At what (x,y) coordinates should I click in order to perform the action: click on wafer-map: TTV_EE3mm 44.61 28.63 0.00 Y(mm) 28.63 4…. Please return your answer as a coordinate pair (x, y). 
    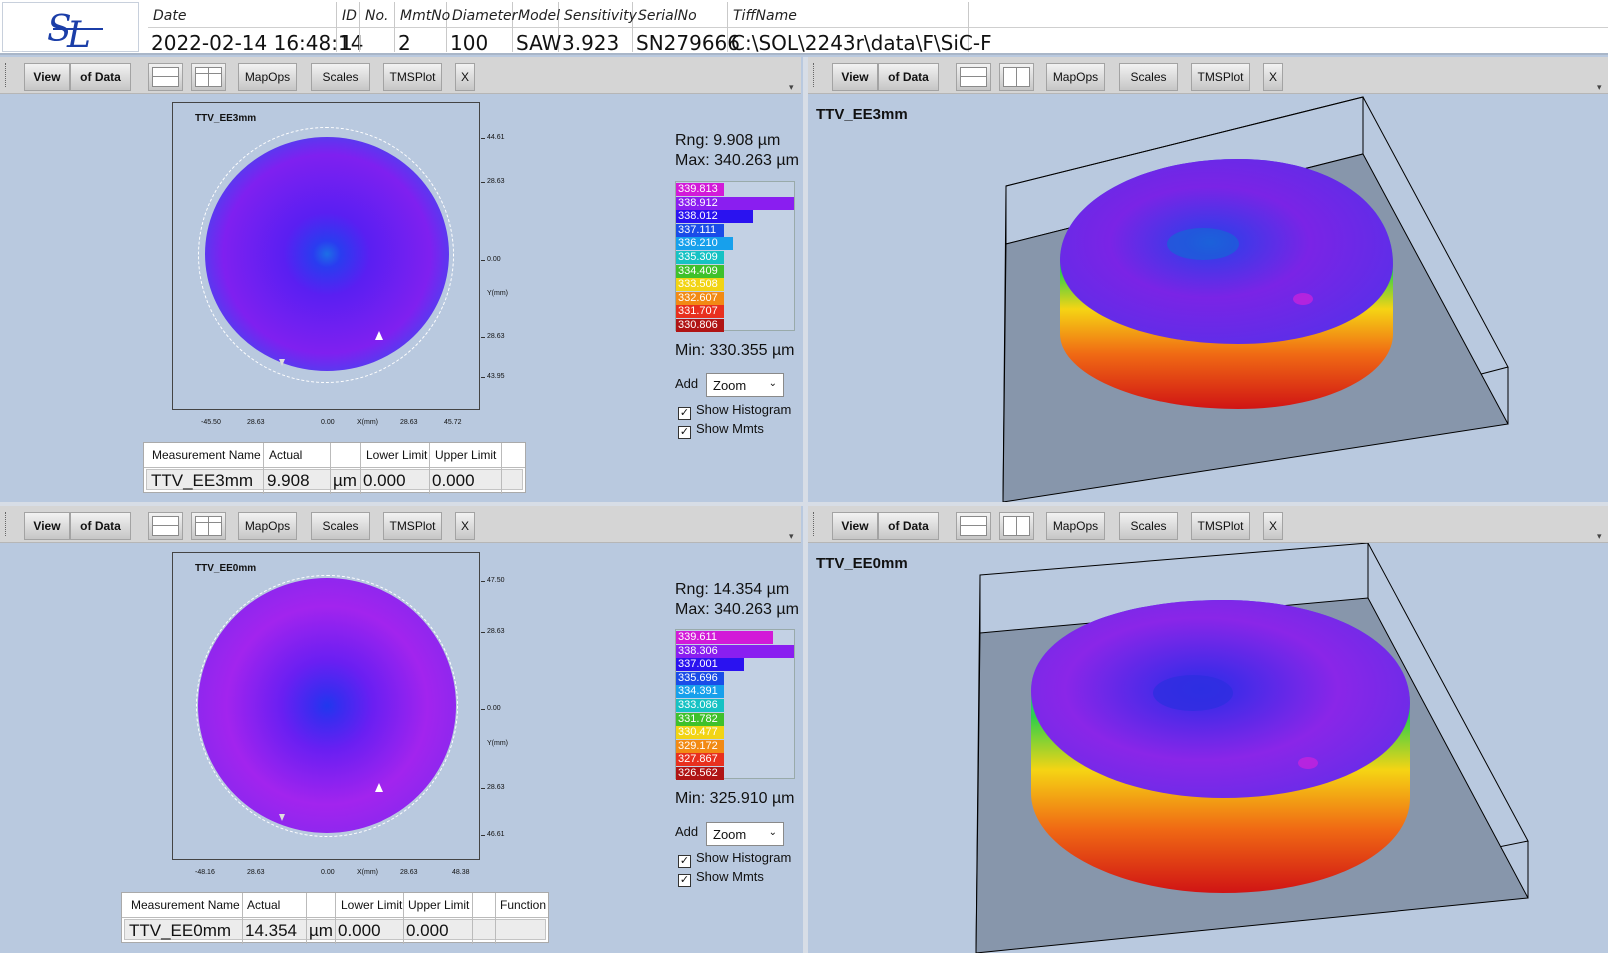
    Looking at the image, I should click on (340, 256).